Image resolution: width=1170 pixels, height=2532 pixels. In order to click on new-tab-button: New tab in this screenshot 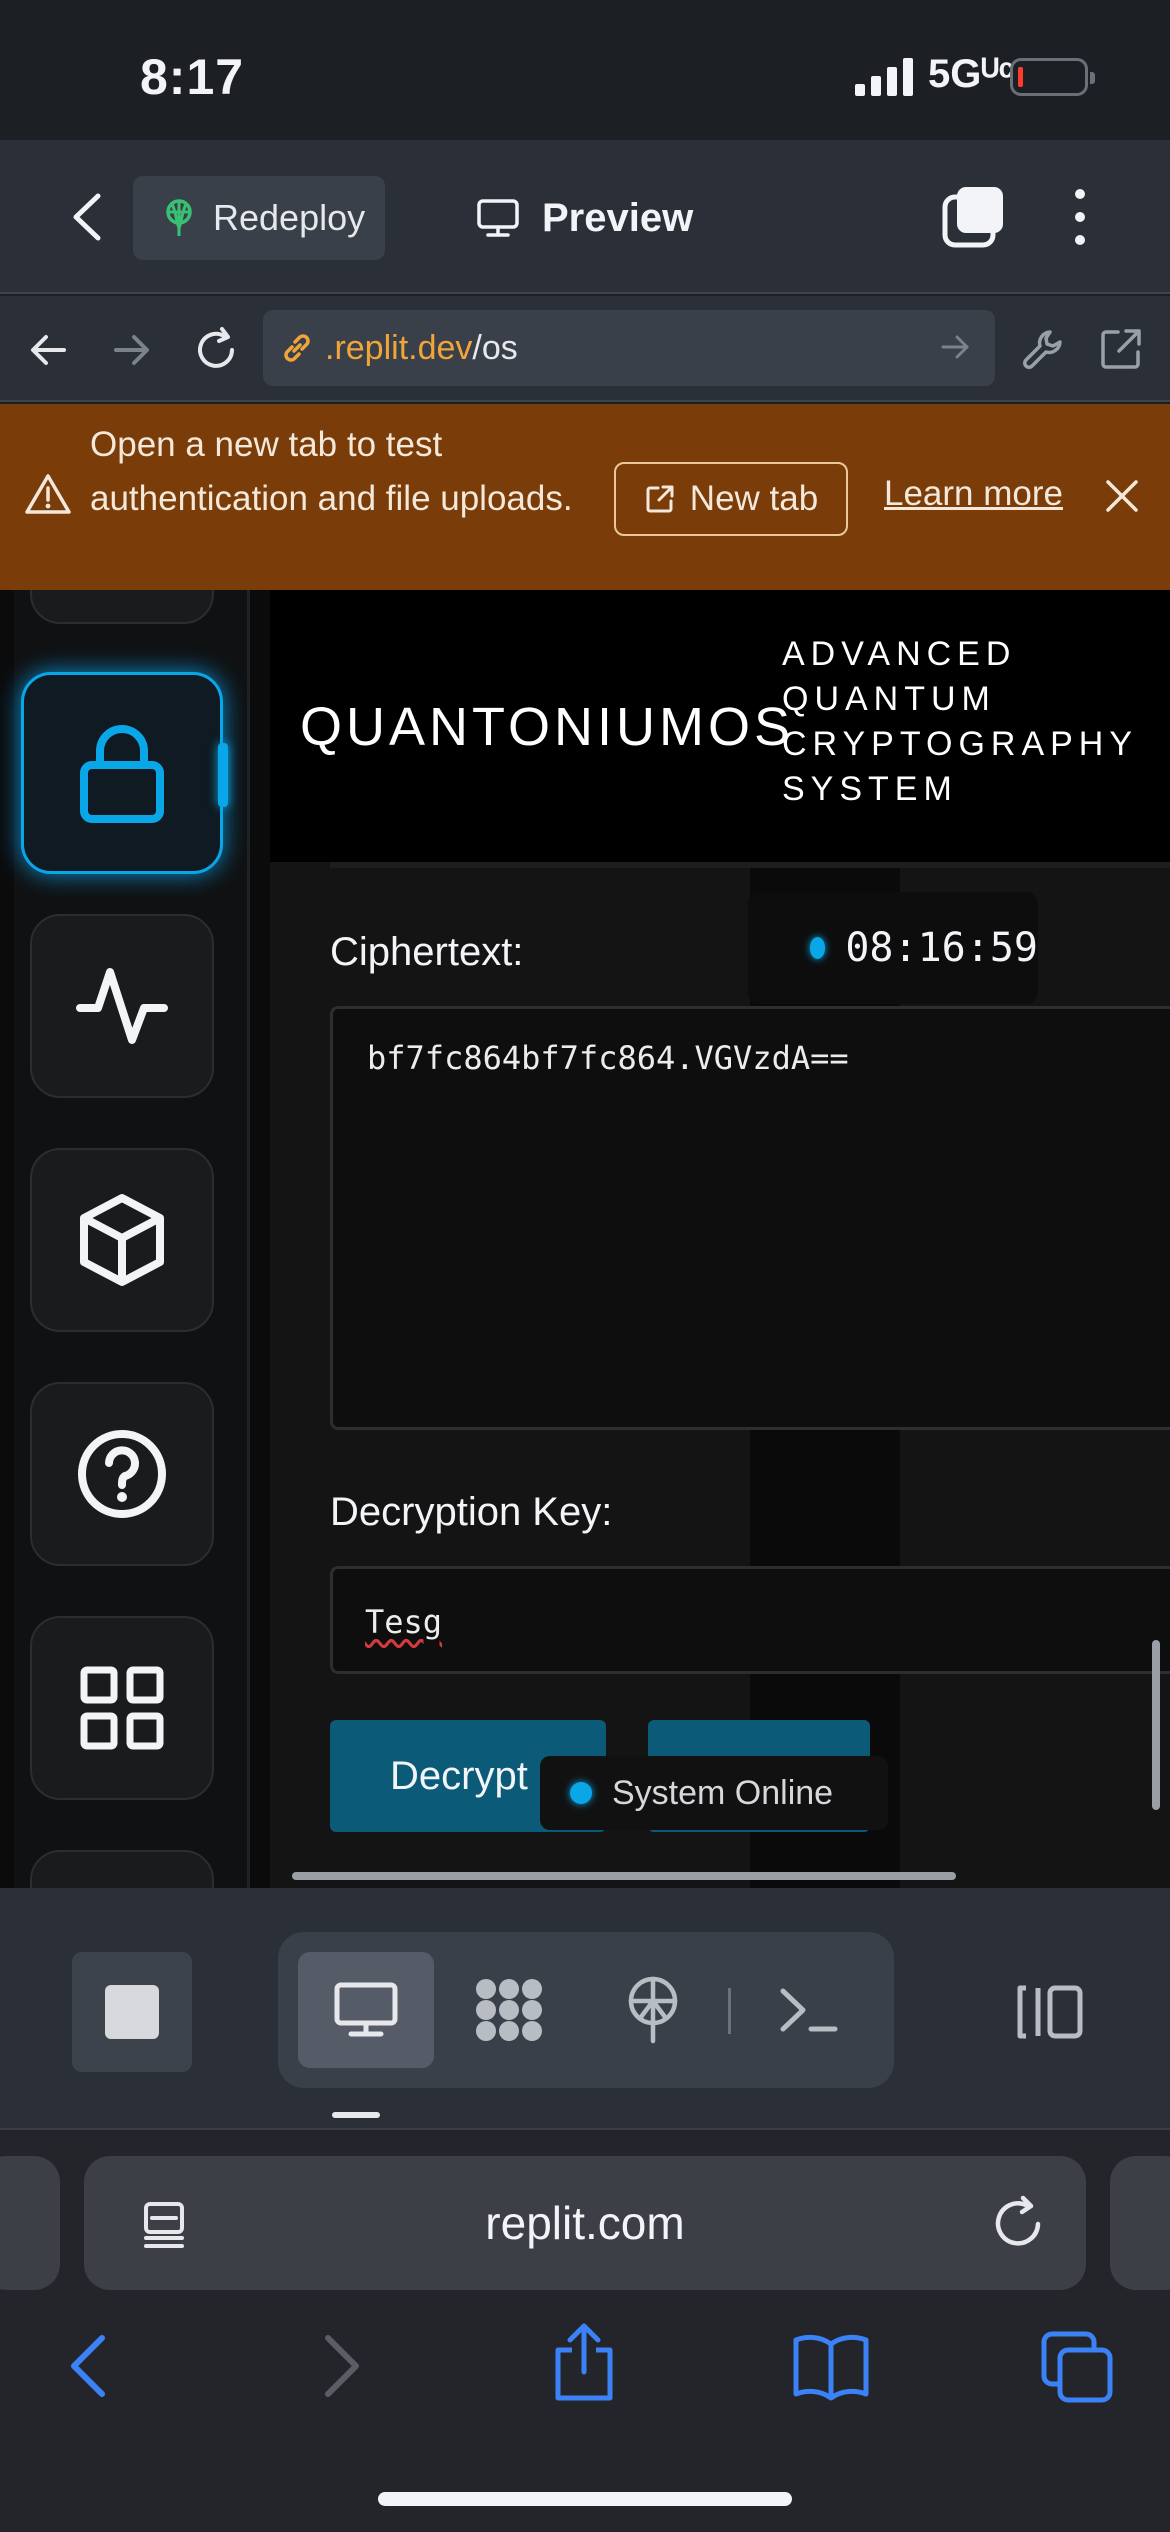, I will do `click(731, 499)`.